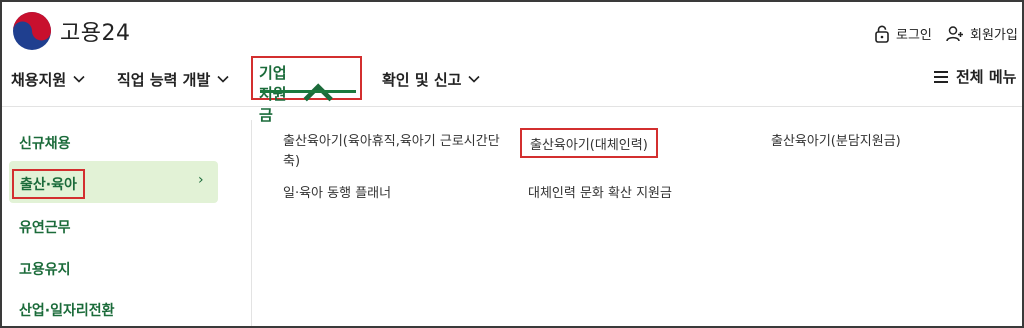 The width and height of the screenshot is (1024, 328). What do you see at coordinates (589, 143) in the screenshot?
I see `submenu-link-substitute-staff: 출산육아기(대체인력)` at bounding box center [589, 143].